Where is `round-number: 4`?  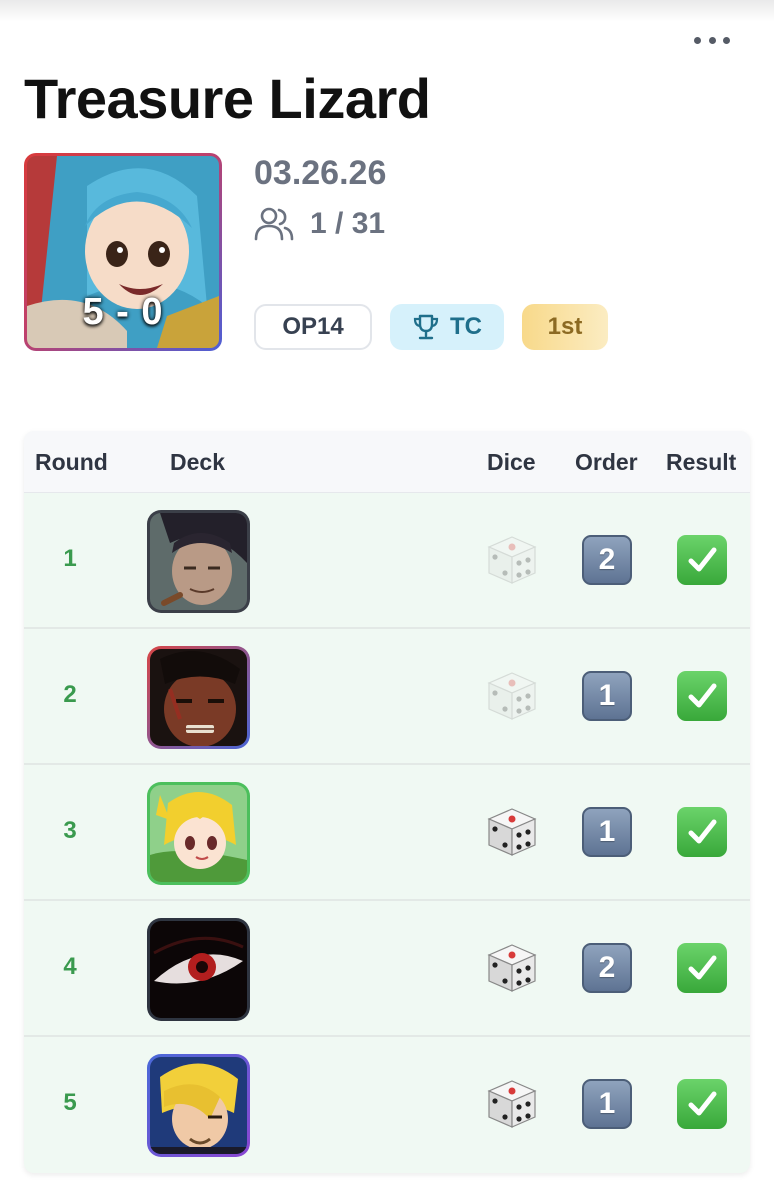
round-number: 4 is located at coordinates (70, 966).